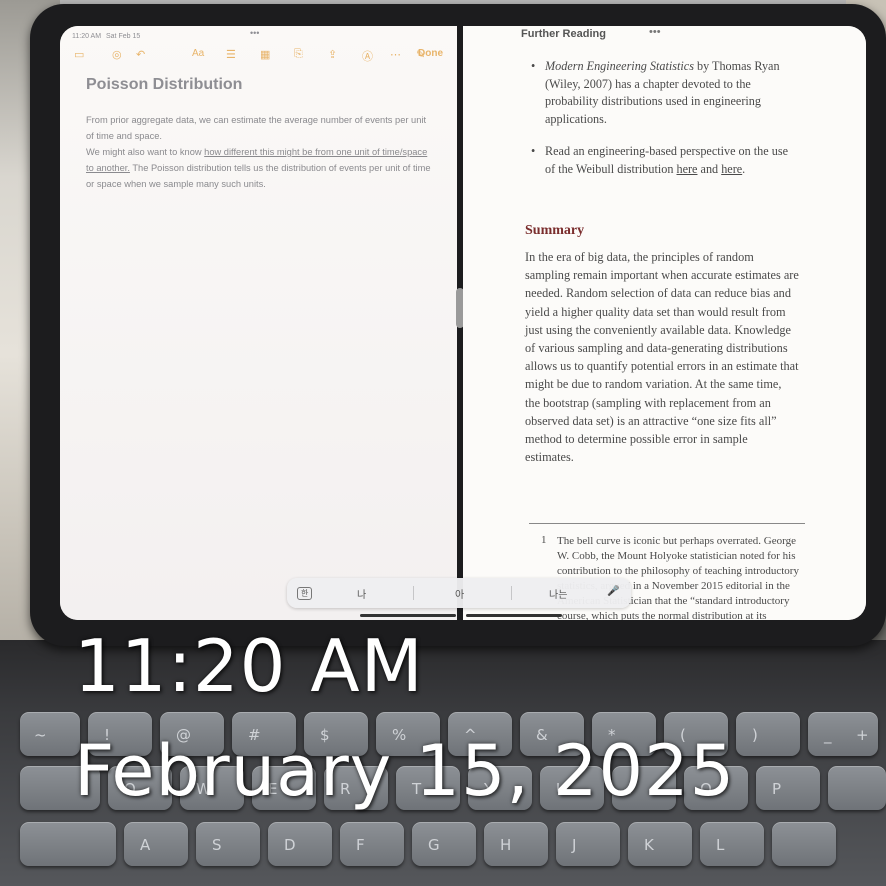  Describe the element at coordinates (768, 734) in the screenshot. I see `key` at that location.